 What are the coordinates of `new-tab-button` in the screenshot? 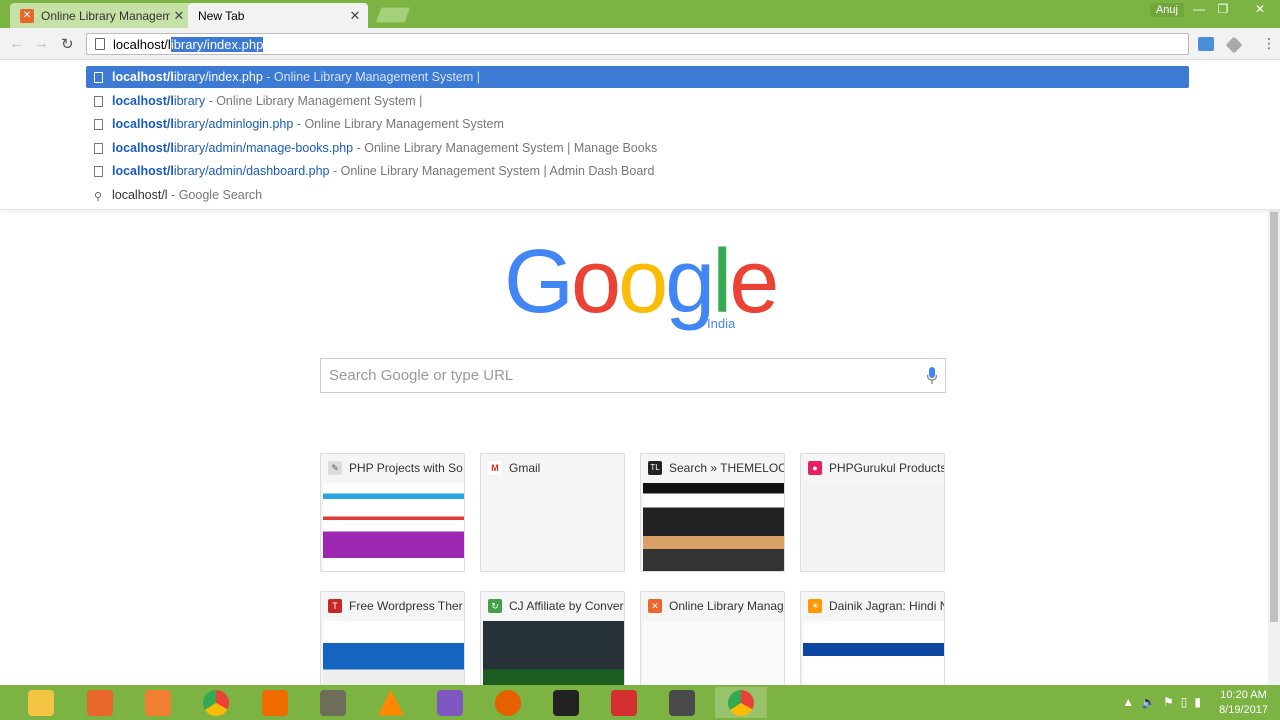 It's located at (393, 15).